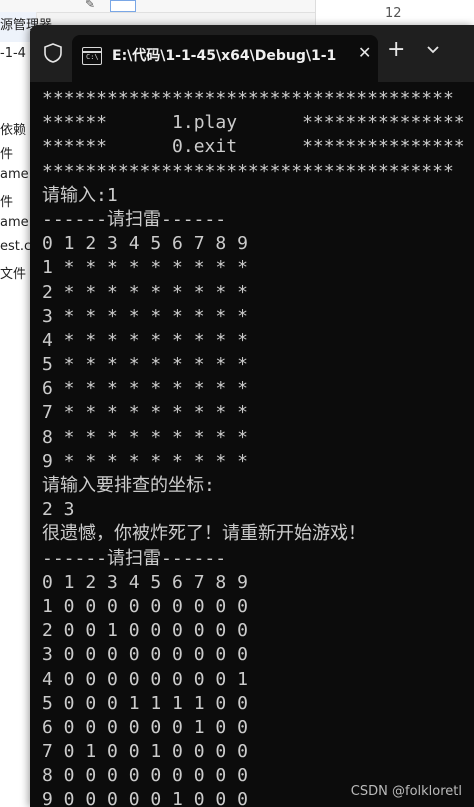 The image size is (474, 807). I want to click on terminal-tab: C:\ E:\代码\1-1-45\x64\Debug\1-1 ✕, so click(225, 58).